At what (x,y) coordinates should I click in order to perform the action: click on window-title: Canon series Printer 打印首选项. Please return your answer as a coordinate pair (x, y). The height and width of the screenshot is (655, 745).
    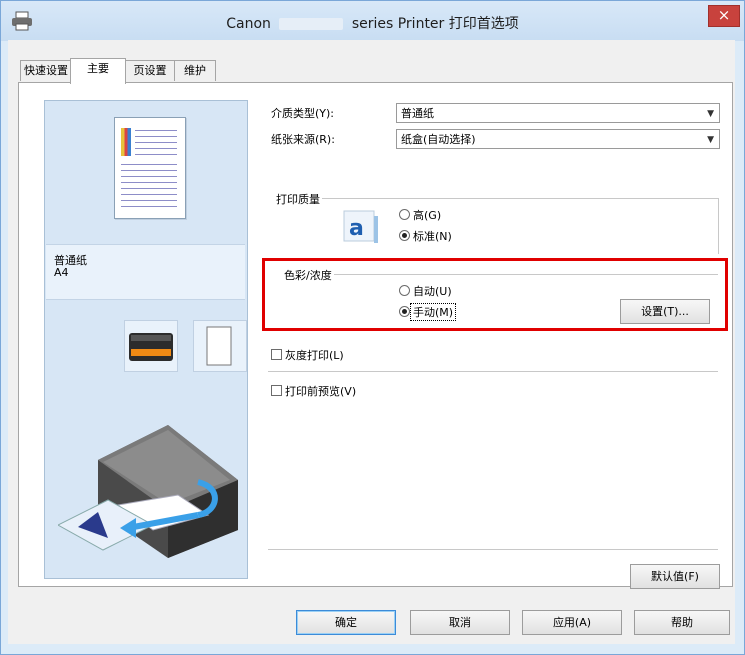
    Looking at the image, I should click on (372, 23).